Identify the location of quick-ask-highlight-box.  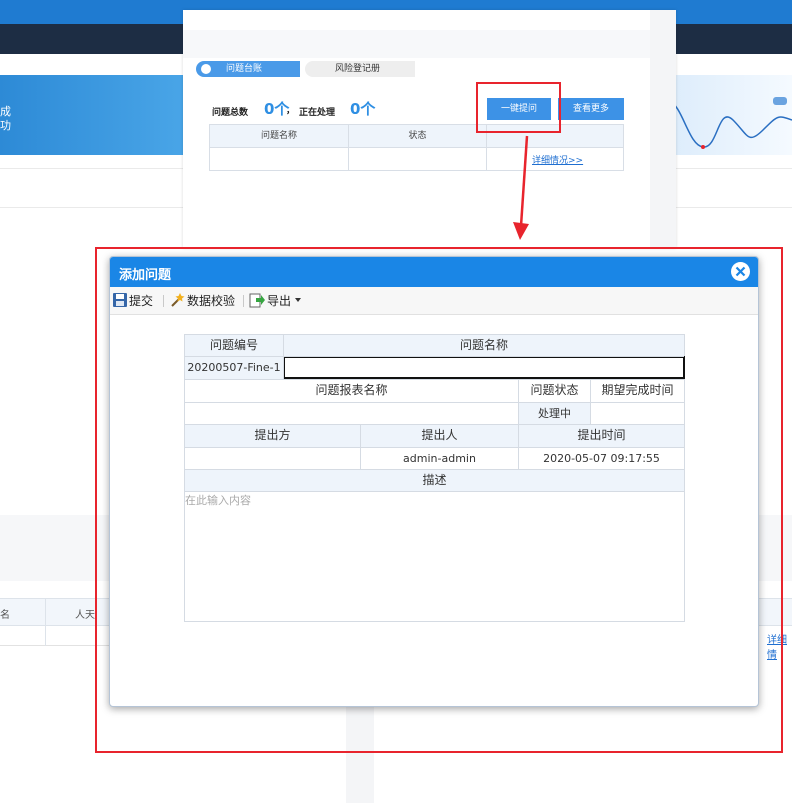
(518, 107).